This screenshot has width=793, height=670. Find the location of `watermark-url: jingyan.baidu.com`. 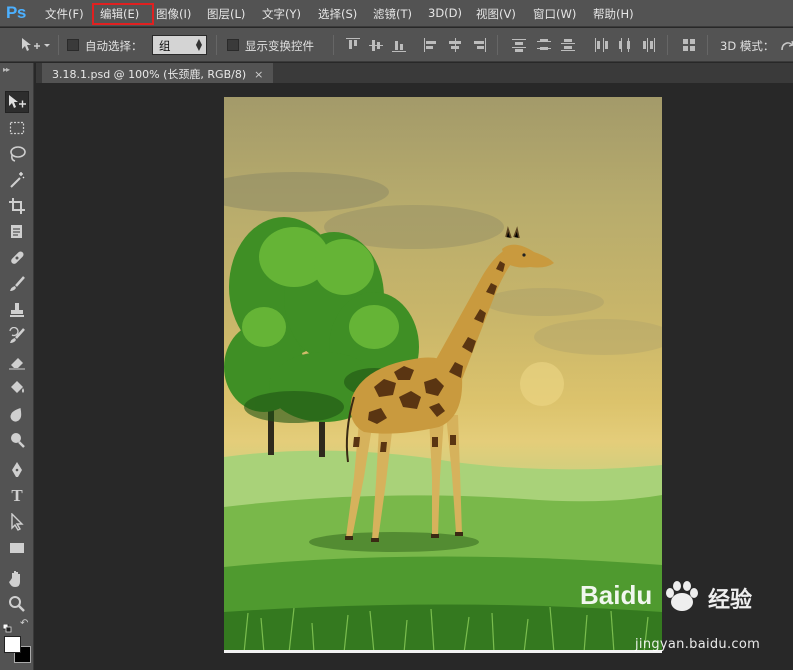

watermark-url: jingyan.baidu.com is located at coordinates (698, 644).